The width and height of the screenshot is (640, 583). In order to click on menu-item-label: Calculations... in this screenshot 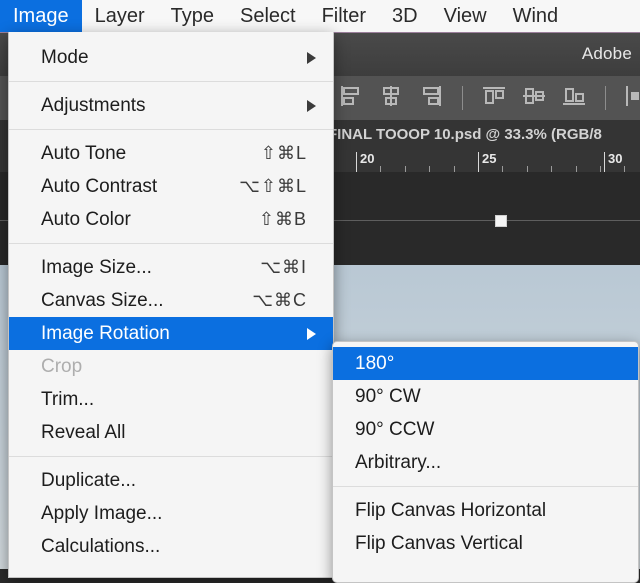, I will do `click(101, 546)`.